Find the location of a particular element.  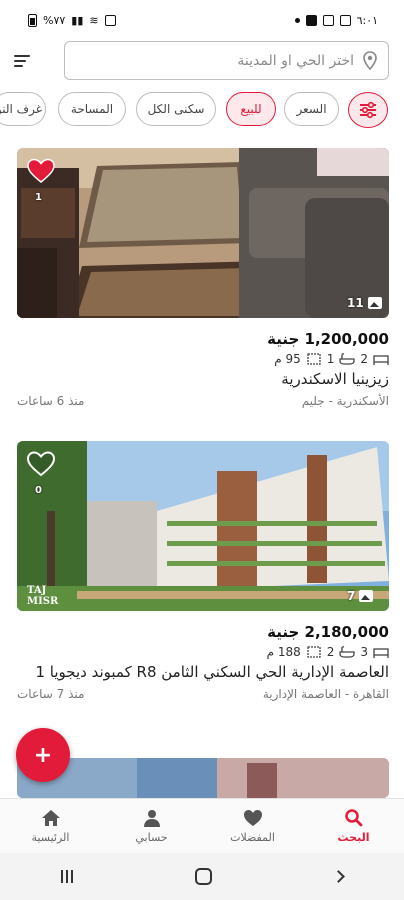

home-button-icon is located at coordinates (203, 876).